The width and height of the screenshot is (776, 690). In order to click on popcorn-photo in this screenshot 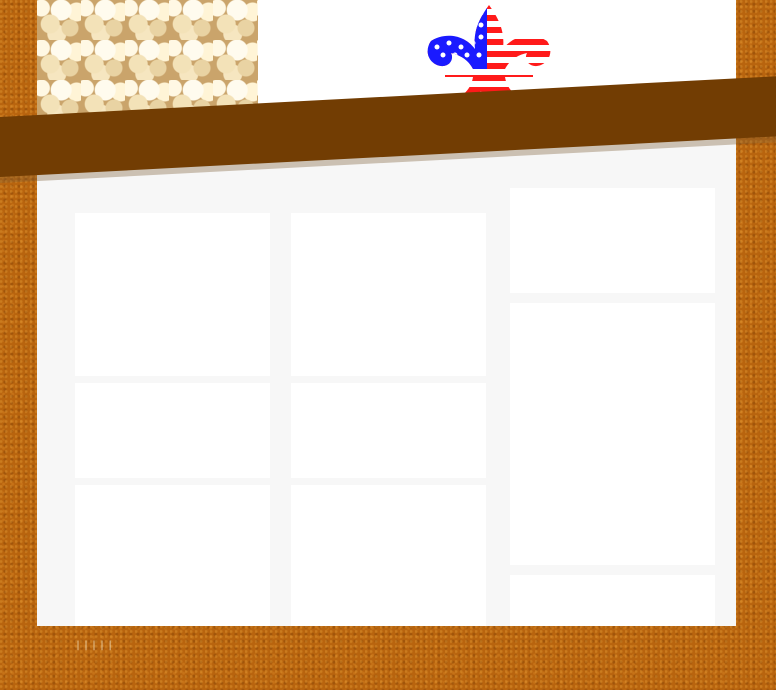, I will do `click(147, 60)`.